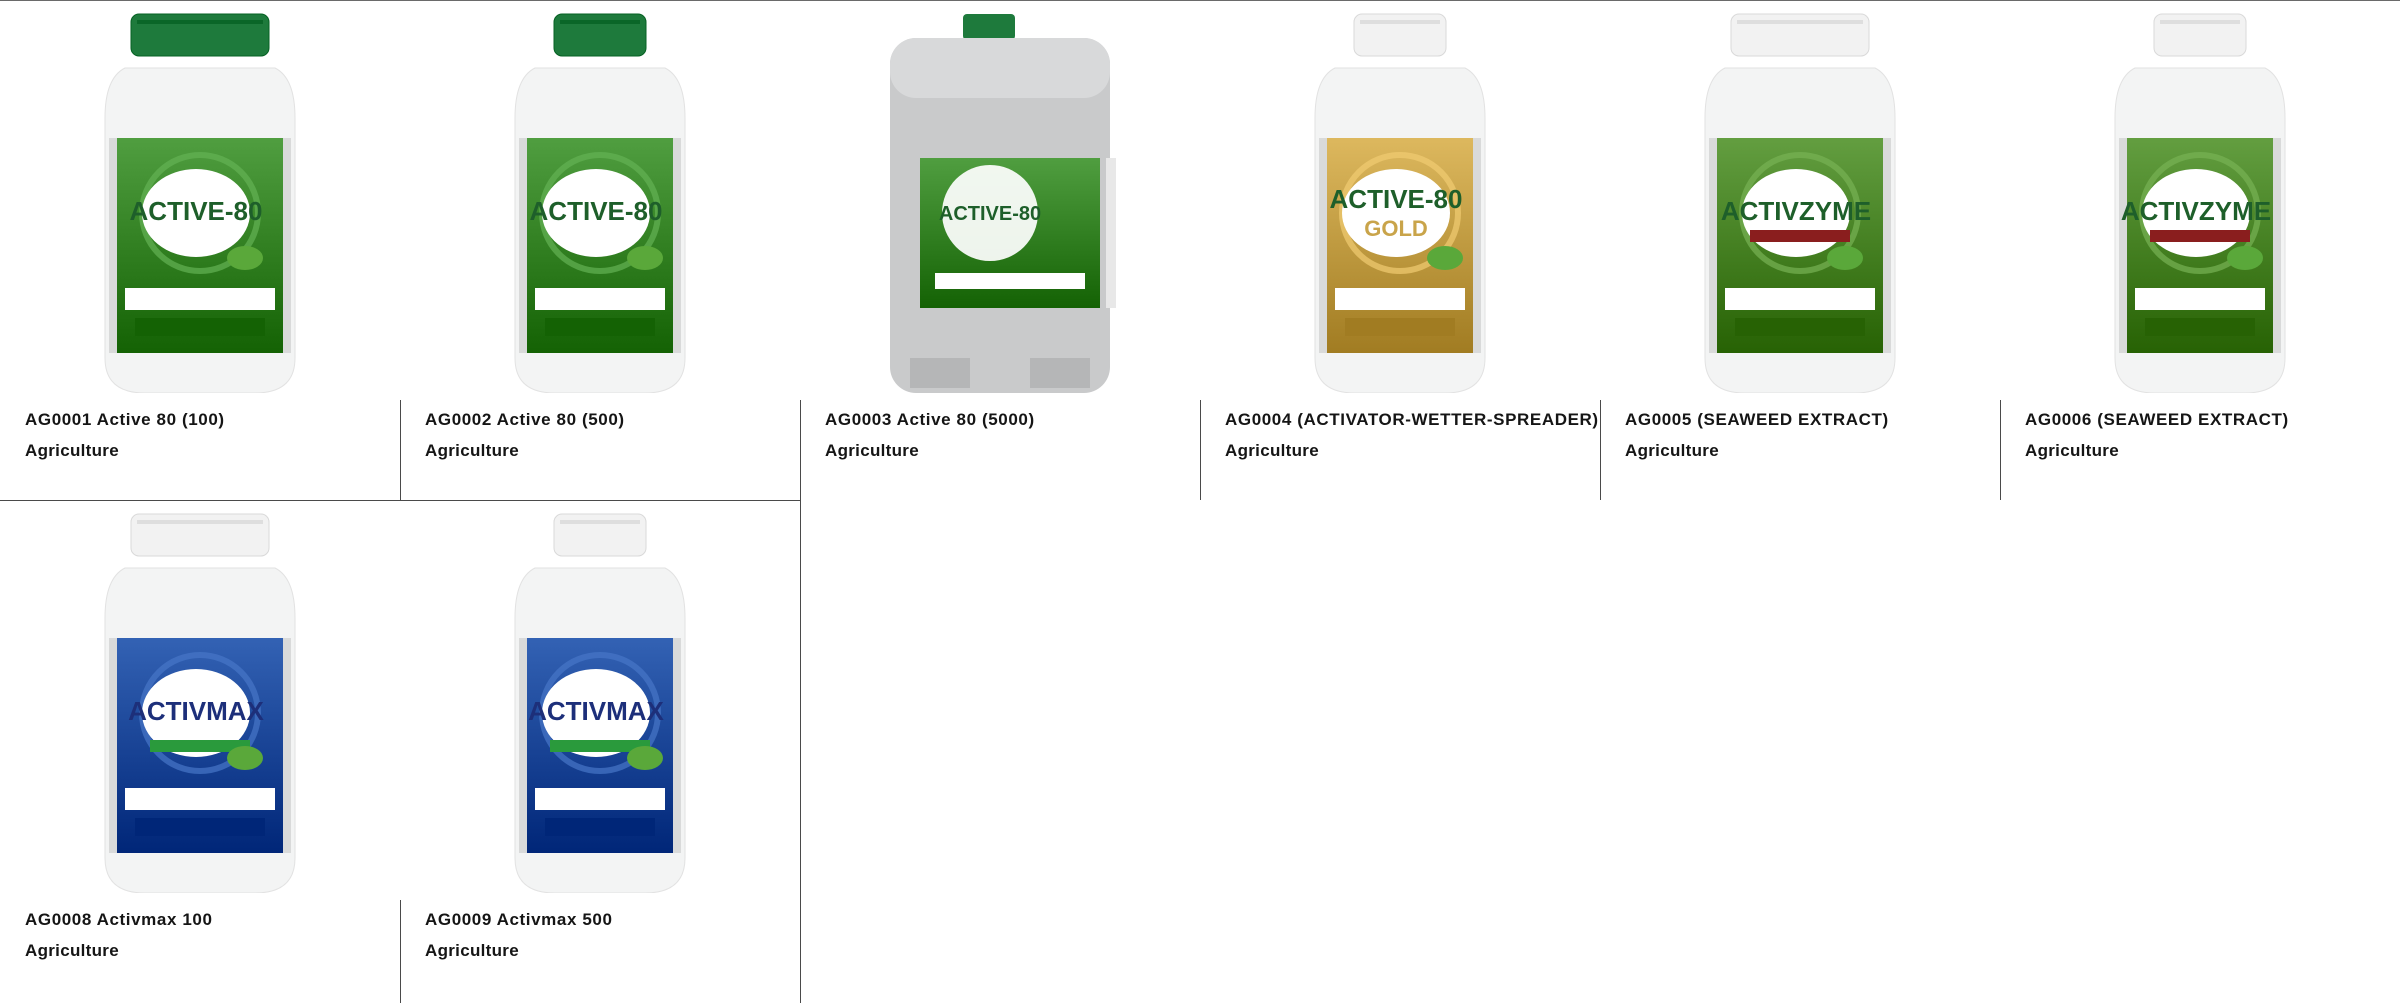  I want to click on product-card: ACTIVMAX AG0008 Activmax 100 Agriculture, so click(200, 750).